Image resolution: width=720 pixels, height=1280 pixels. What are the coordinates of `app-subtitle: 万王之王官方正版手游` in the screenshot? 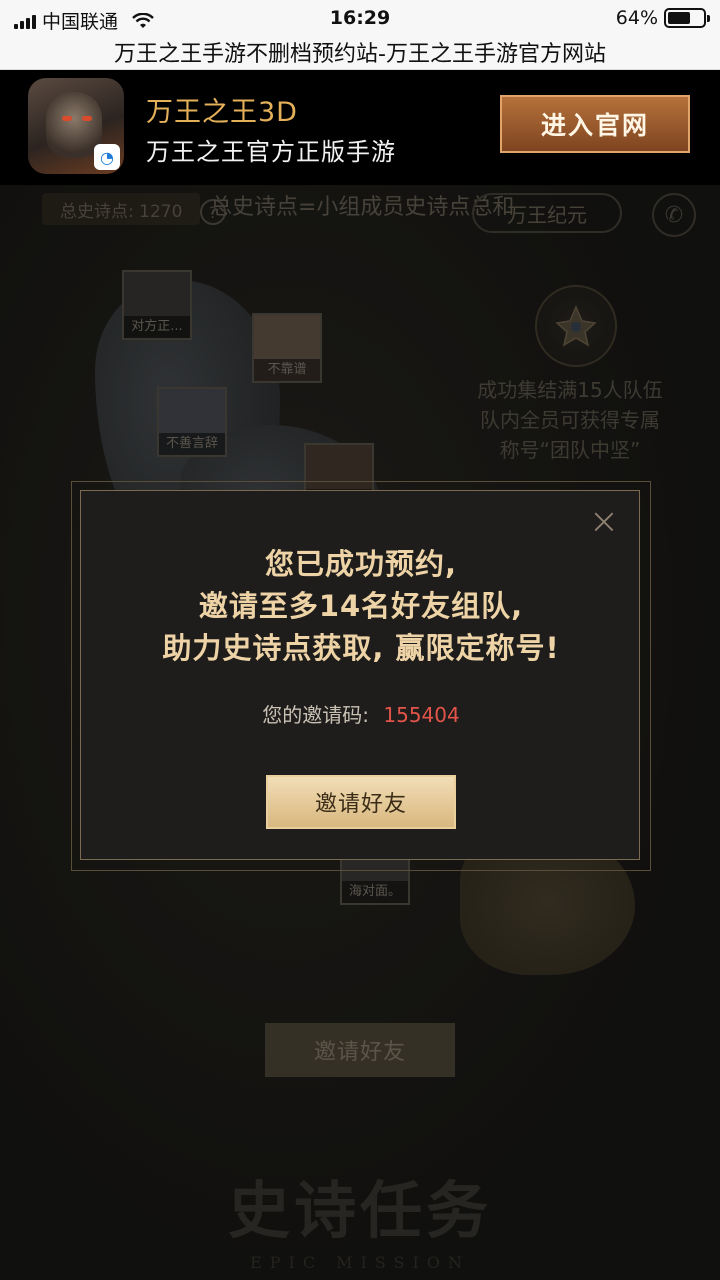 It's located at (271, 152).